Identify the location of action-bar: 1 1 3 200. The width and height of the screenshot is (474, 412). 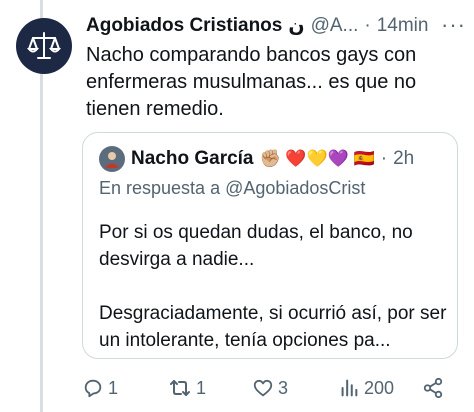
(270, 388).